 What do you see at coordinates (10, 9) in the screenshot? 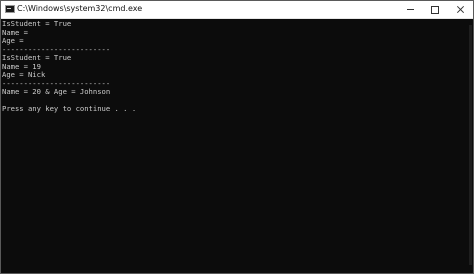
I see `console-icon` at bounding box center [10, 9].